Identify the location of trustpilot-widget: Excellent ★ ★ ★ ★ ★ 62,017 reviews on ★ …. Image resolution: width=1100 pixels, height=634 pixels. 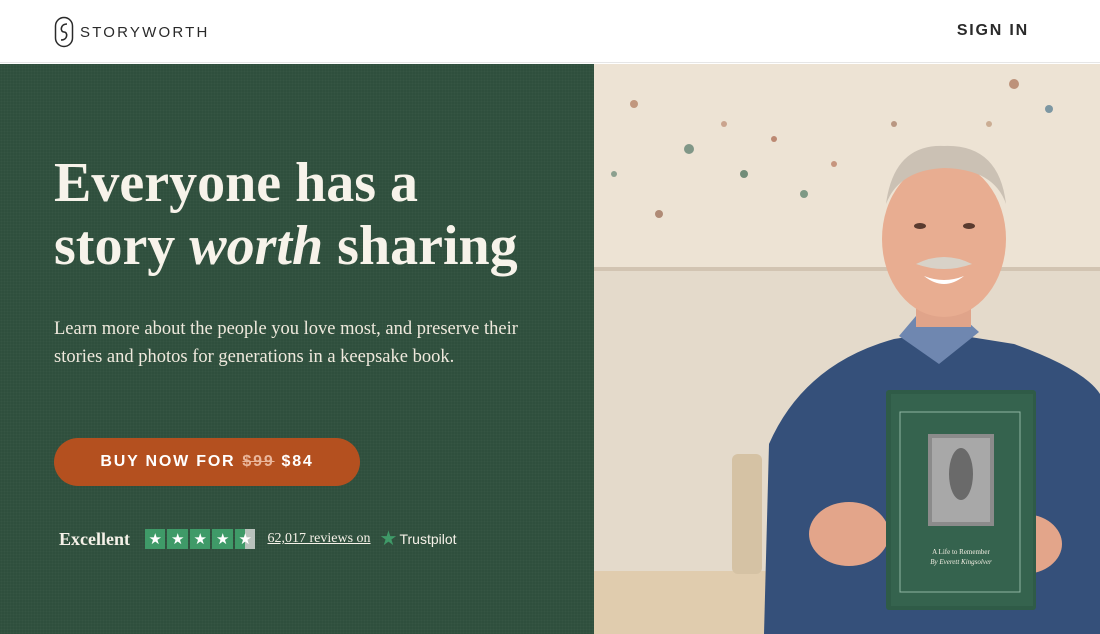
(258, 539).